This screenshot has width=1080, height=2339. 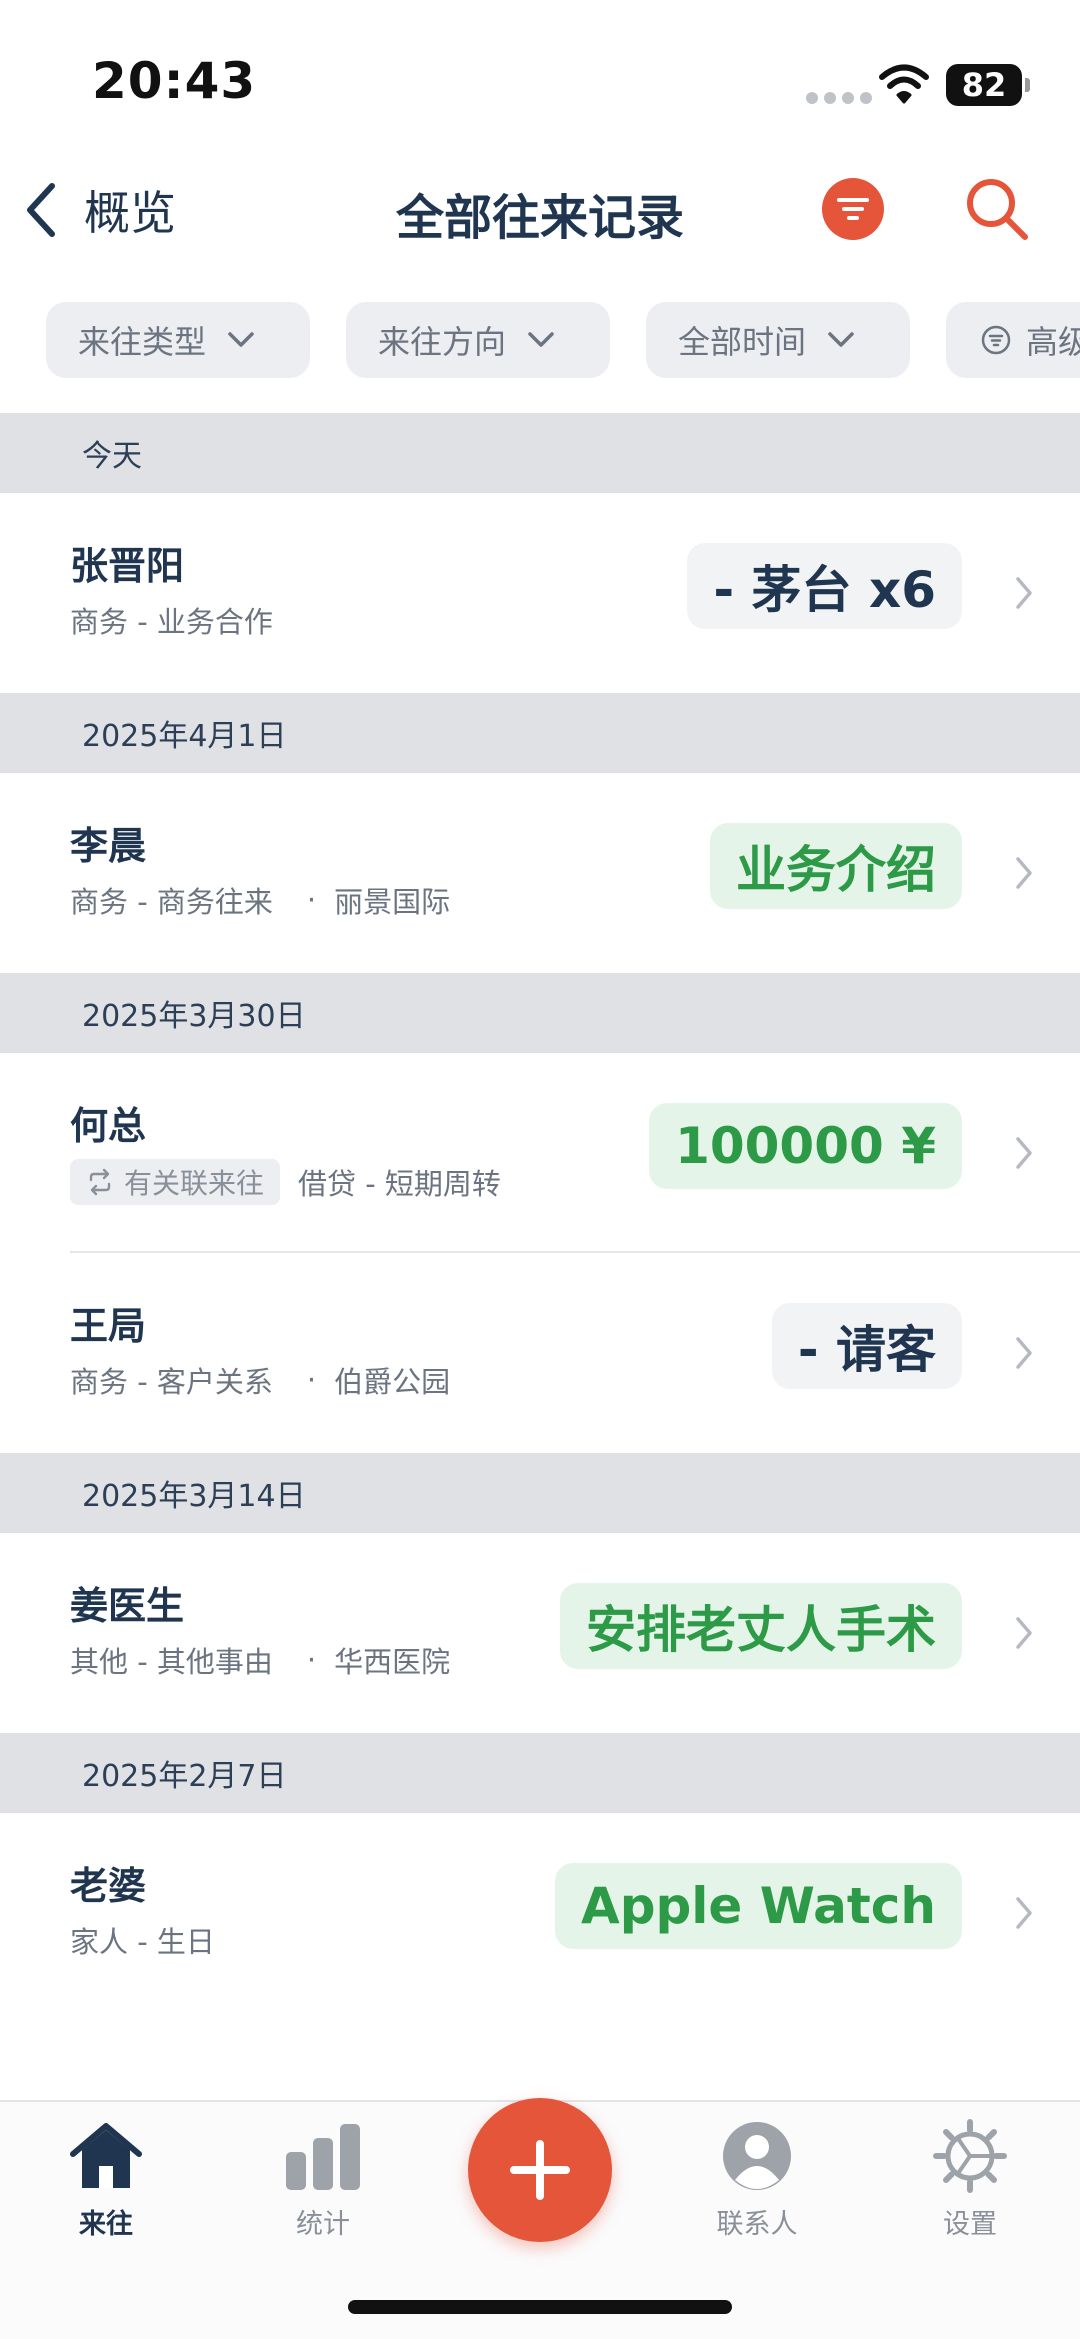 What do you see at coordinates (540, 1353) in the screenshot?
I see `record-row: 王局 商务 - 客户关系 · 伯爵公园 - 请客` at bounding box center [540, 1353].